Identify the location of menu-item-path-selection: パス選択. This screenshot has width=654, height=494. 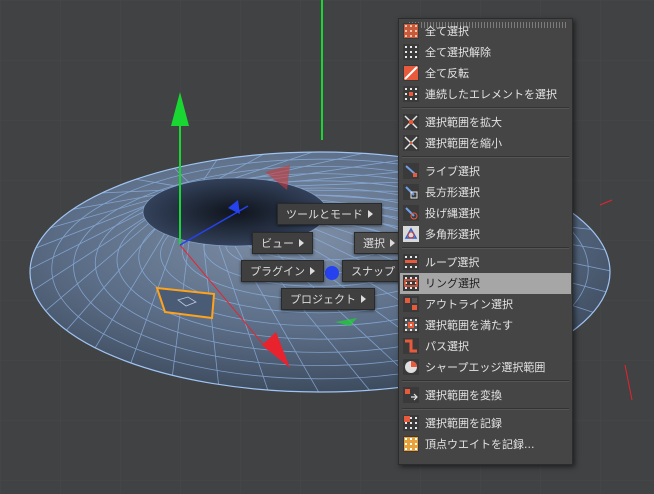
(485, 346).